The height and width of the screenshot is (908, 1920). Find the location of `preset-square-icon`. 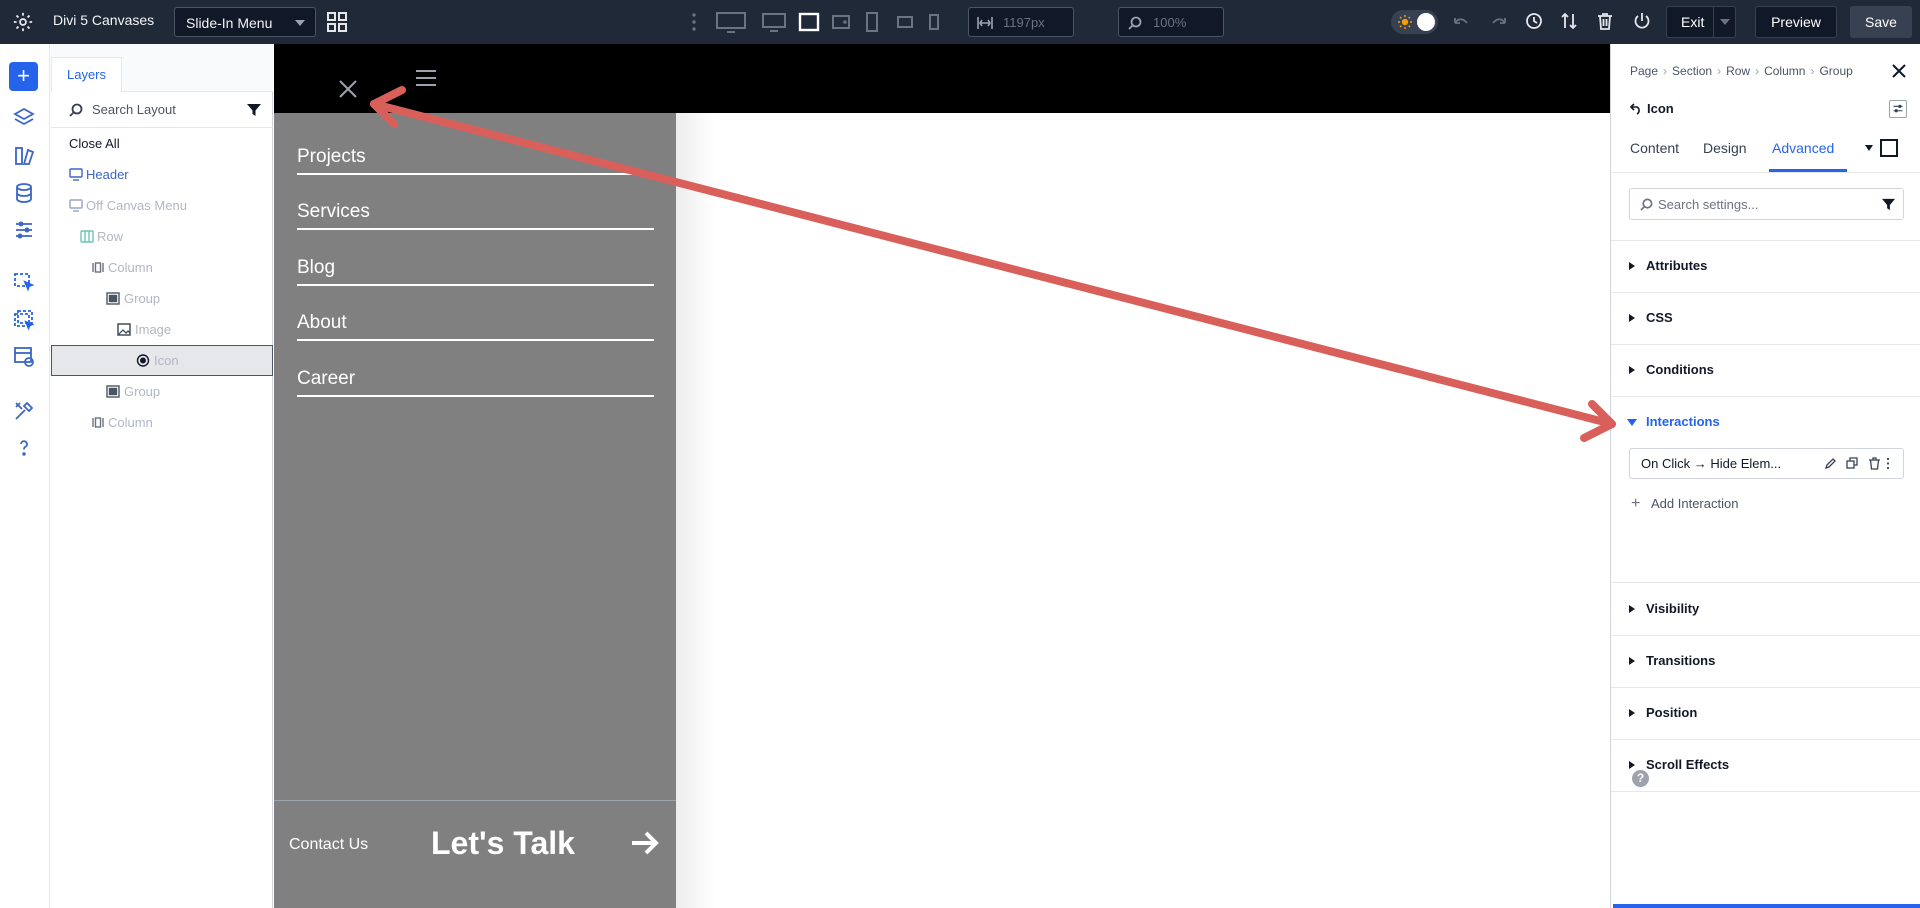

preset-square-icon is located at coordinates (1889, 148).